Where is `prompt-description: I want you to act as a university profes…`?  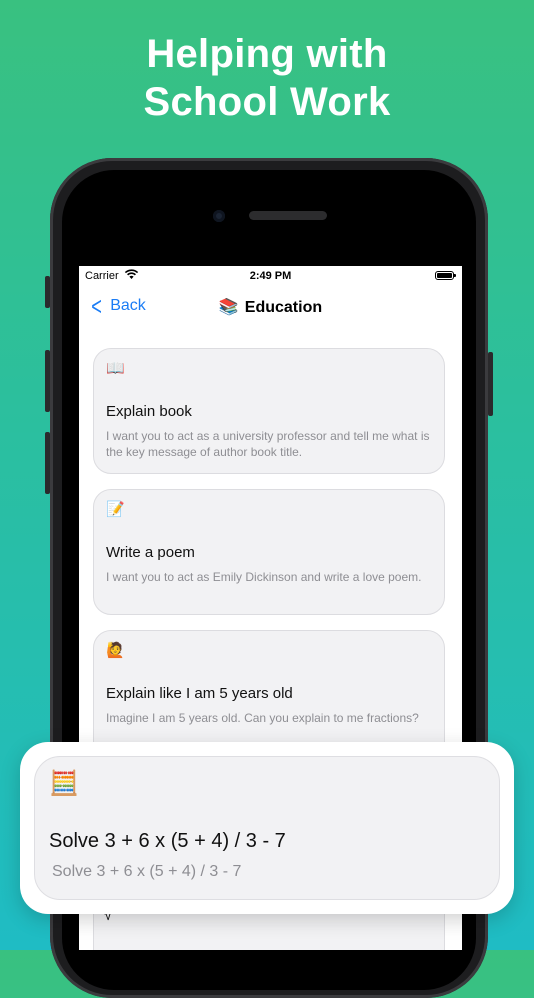 prompt-description: I want you to act as a university profes… is located at coordinates (268, 444).